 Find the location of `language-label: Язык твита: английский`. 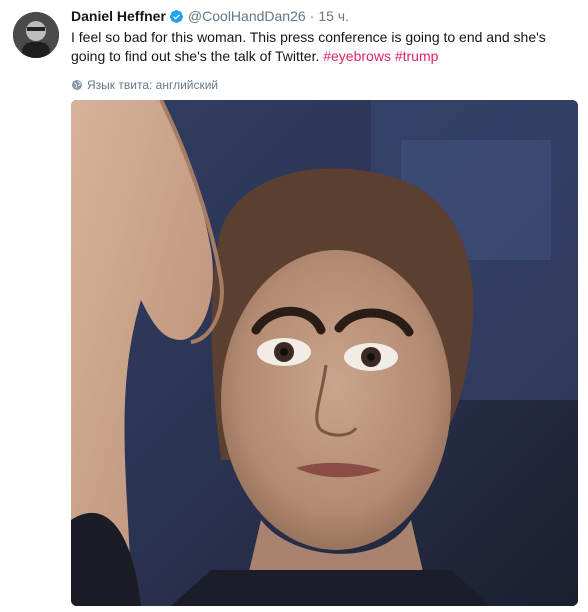

language-label: Язык твита: английский is located at coordinates (153, 85).